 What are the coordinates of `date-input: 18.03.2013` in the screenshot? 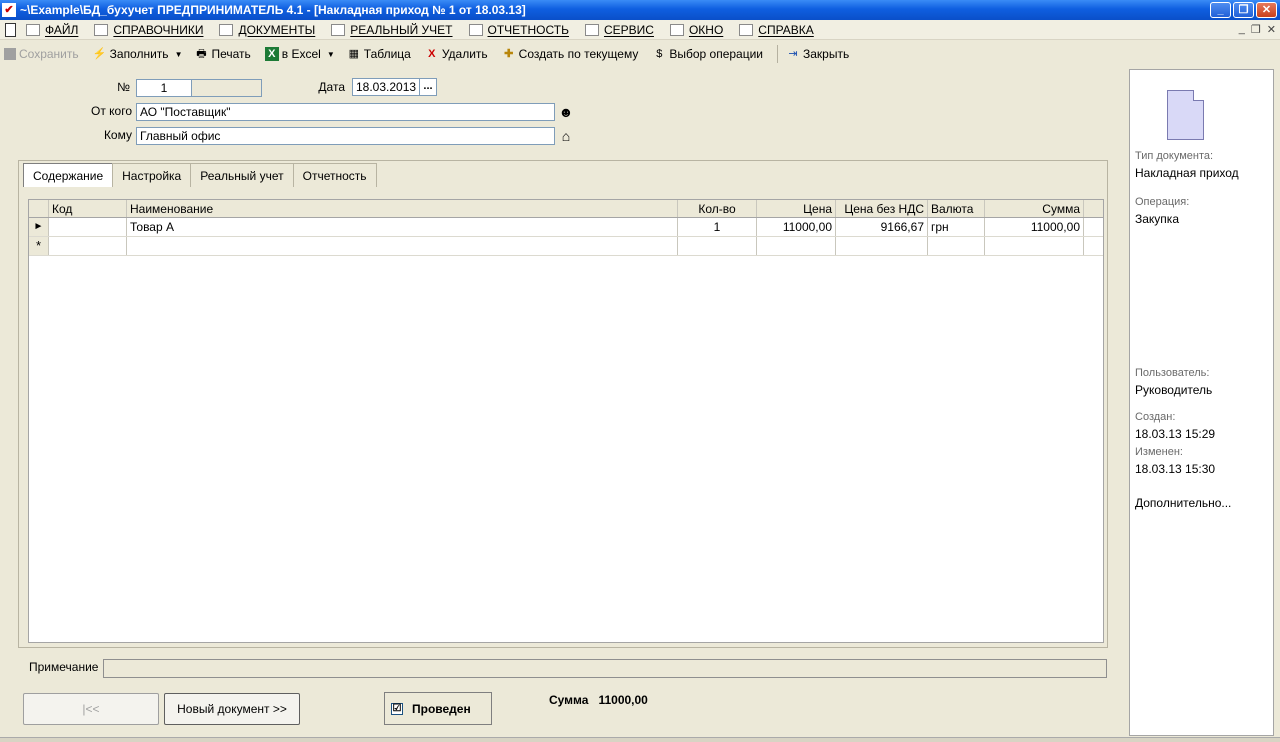 It's located at (386, 87).